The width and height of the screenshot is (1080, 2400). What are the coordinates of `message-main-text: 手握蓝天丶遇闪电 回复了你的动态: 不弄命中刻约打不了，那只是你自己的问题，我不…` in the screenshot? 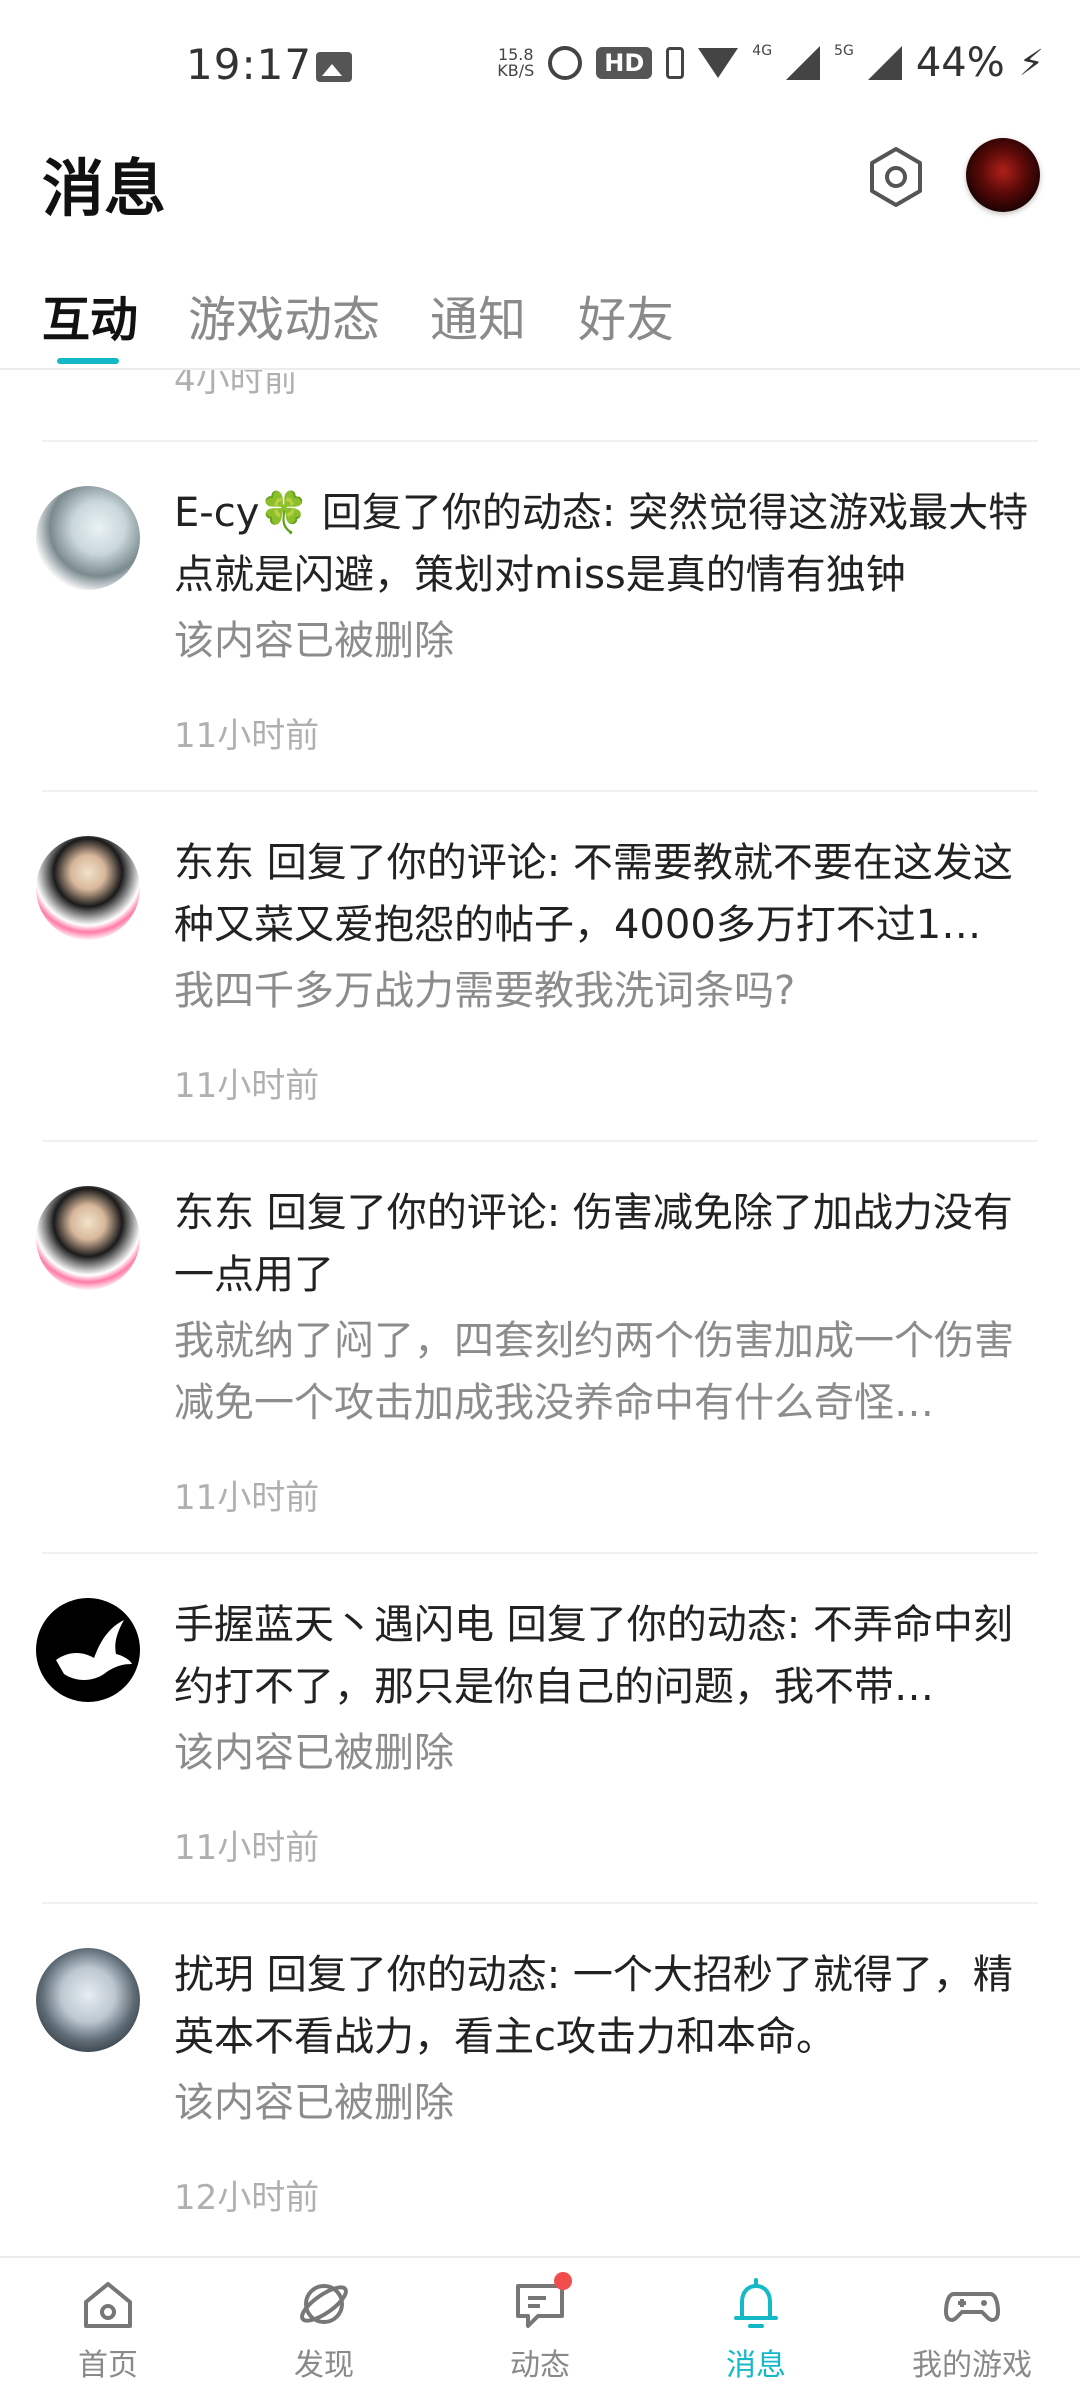 It's located at (593, 1656).